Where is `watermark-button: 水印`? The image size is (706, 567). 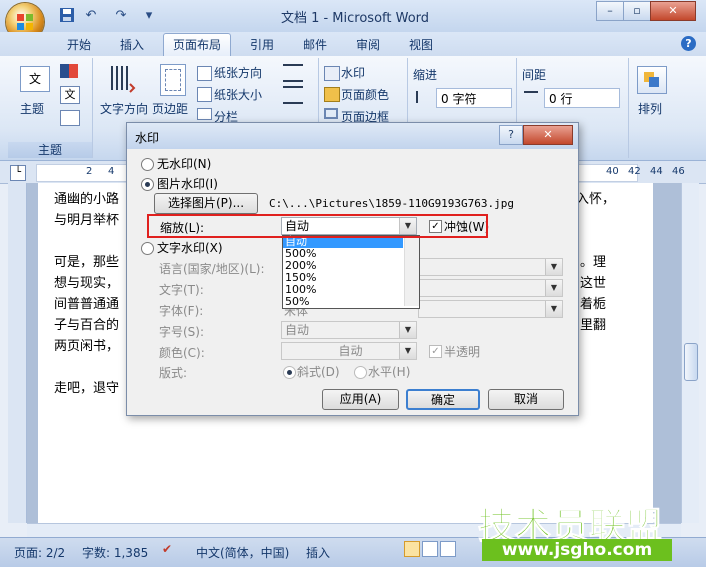
watermark-button: 水印 is located at coordinates (353, 72).